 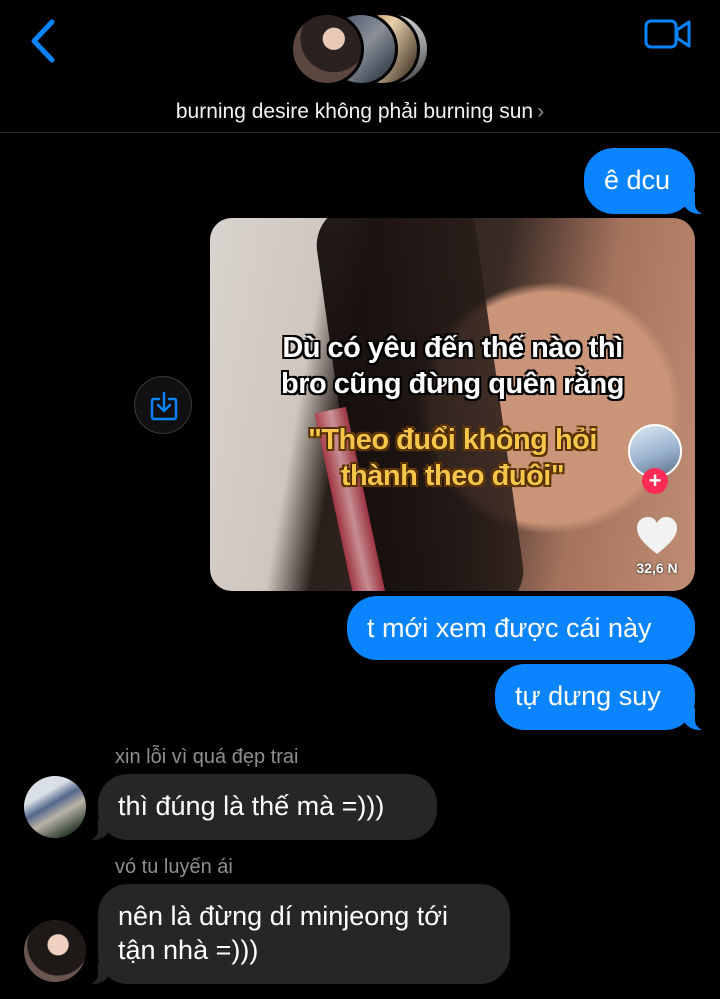 I want to click on sender-name: xin lỗi vì quá đẹp trai, so click(x=207, y=757).